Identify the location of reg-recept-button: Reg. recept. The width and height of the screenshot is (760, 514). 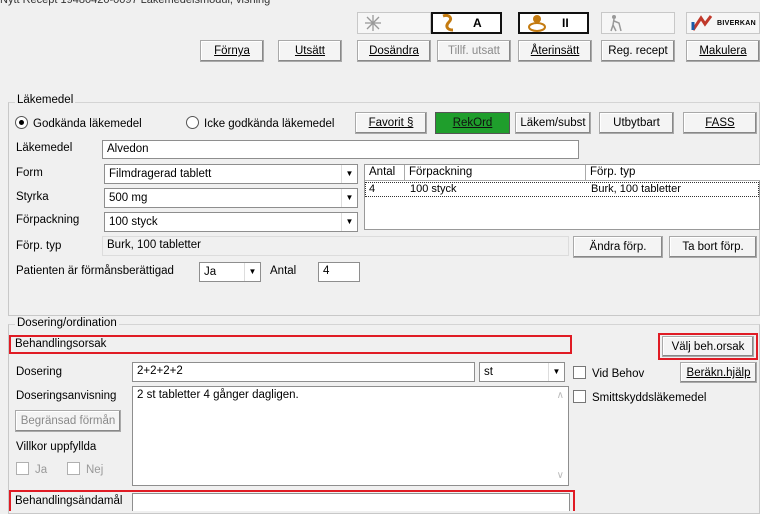
(638, 51).